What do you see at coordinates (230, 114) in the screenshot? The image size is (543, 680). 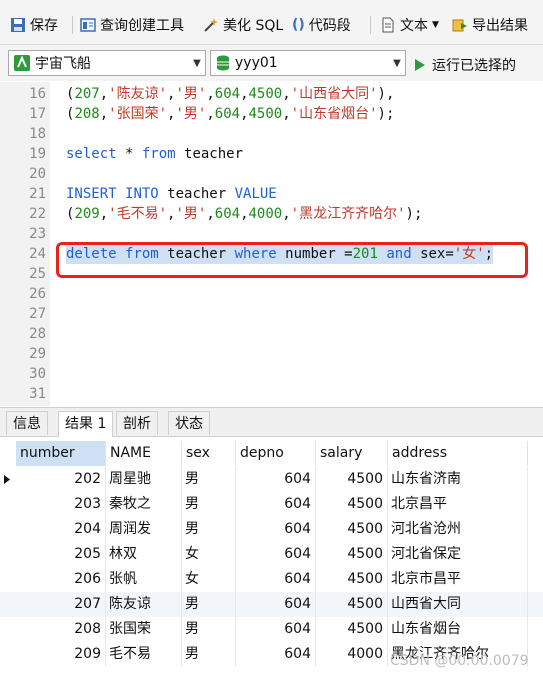 I see `code-text: (208,'张国荣','男',604,4500,'山东省烟台');` at bounding box center [230, 114].